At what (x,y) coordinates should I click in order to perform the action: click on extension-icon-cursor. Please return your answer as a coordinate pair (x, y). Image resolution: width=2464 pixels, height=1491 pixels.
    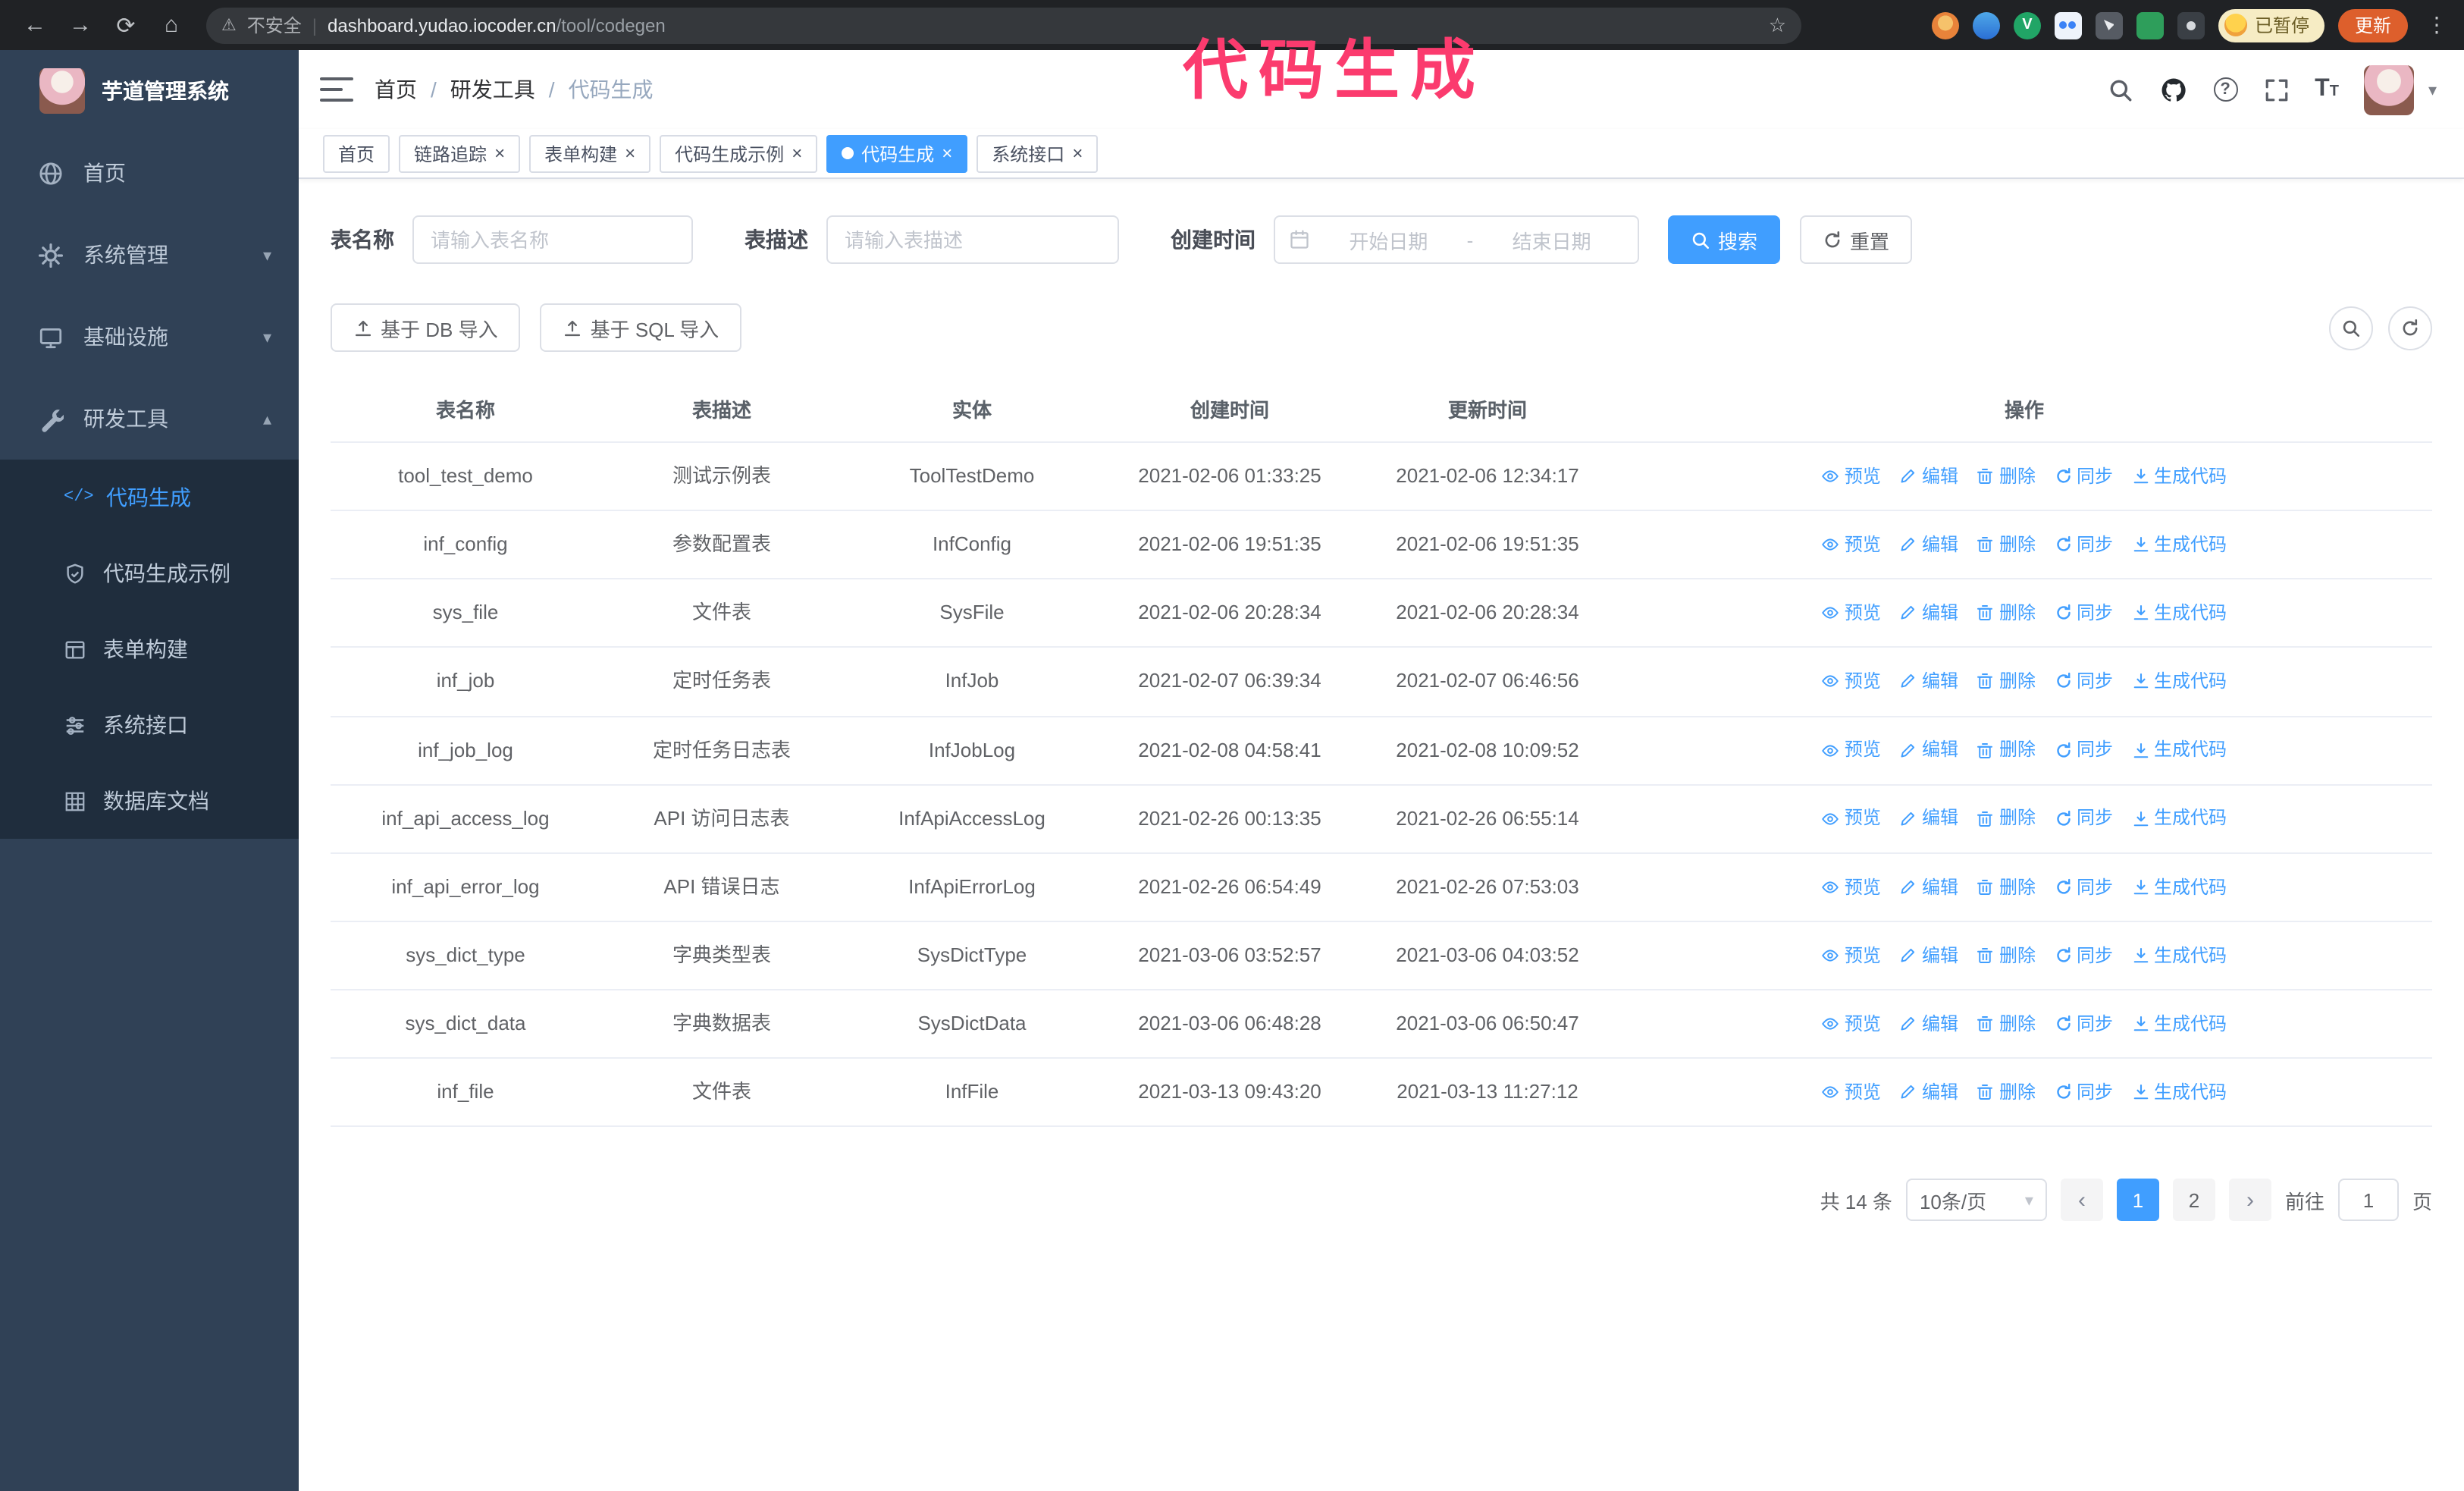
    Looking at the image, I should click on (2109, 25).